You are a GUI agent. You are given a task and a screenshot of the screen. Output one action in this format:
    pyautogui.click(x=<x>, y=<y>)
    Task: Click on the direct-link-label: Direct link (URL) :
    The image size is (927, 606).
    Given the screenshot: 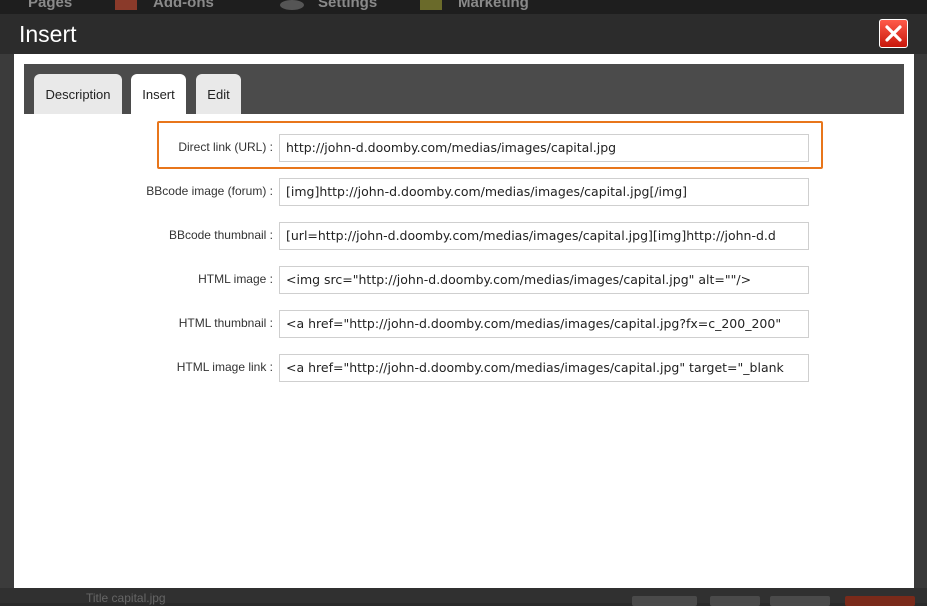 What is the action you would take?
    pyautogui.click(x=225, y=147)
    